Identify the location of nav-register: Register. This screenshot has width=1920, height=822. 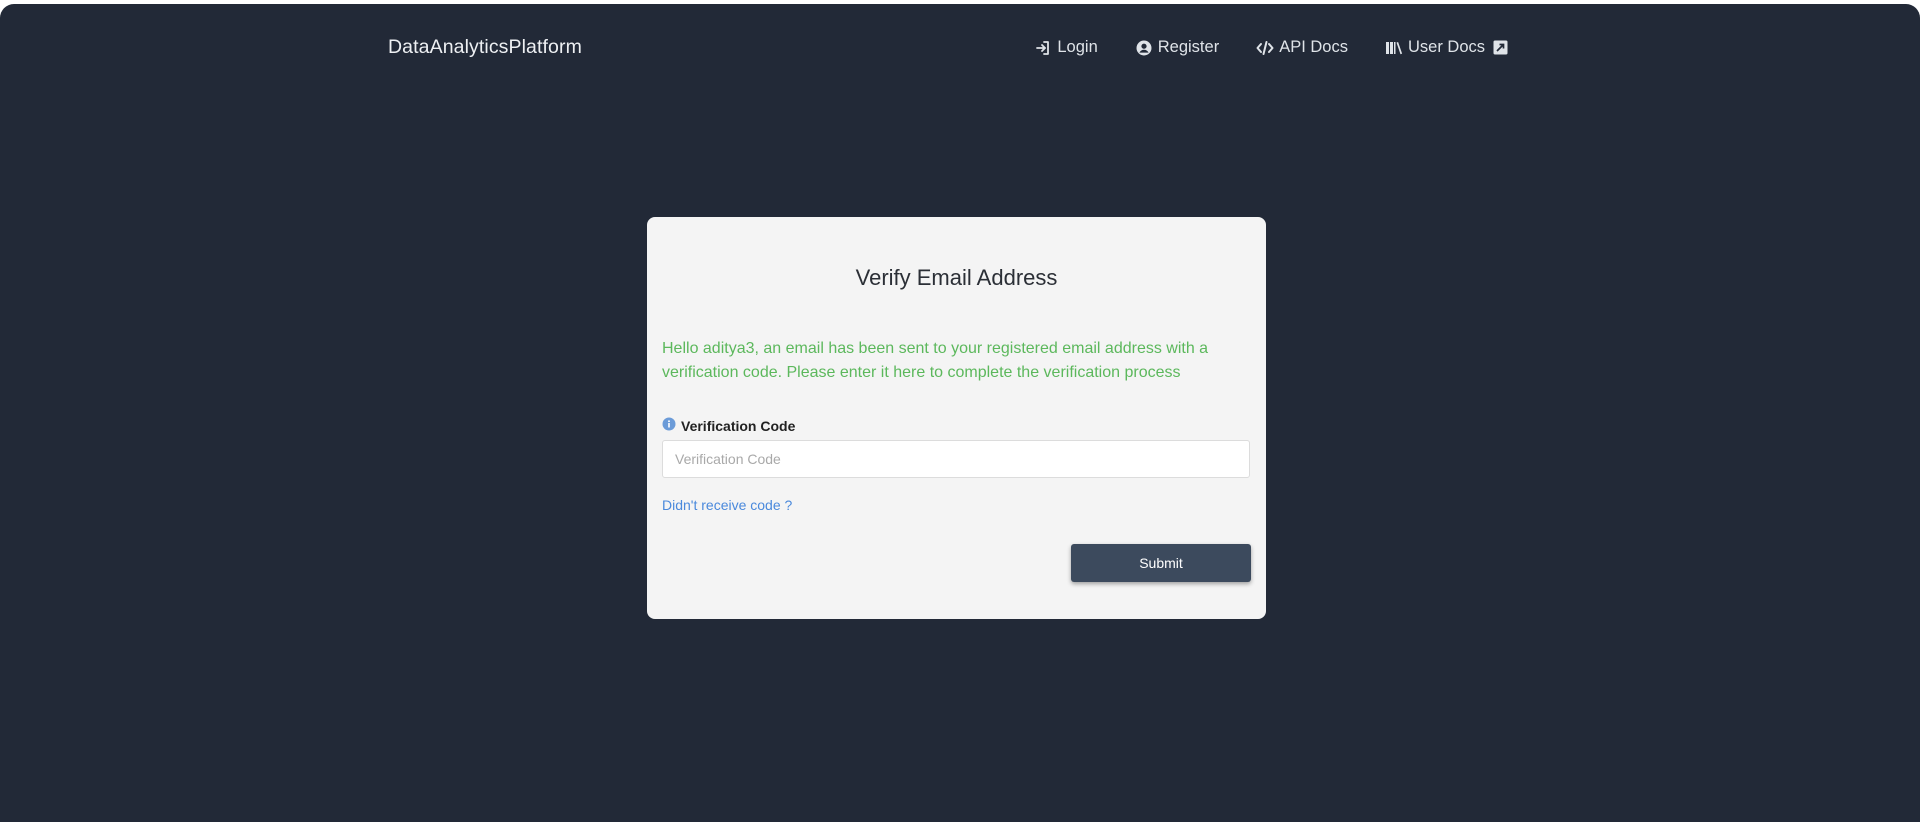
(1177, 47).